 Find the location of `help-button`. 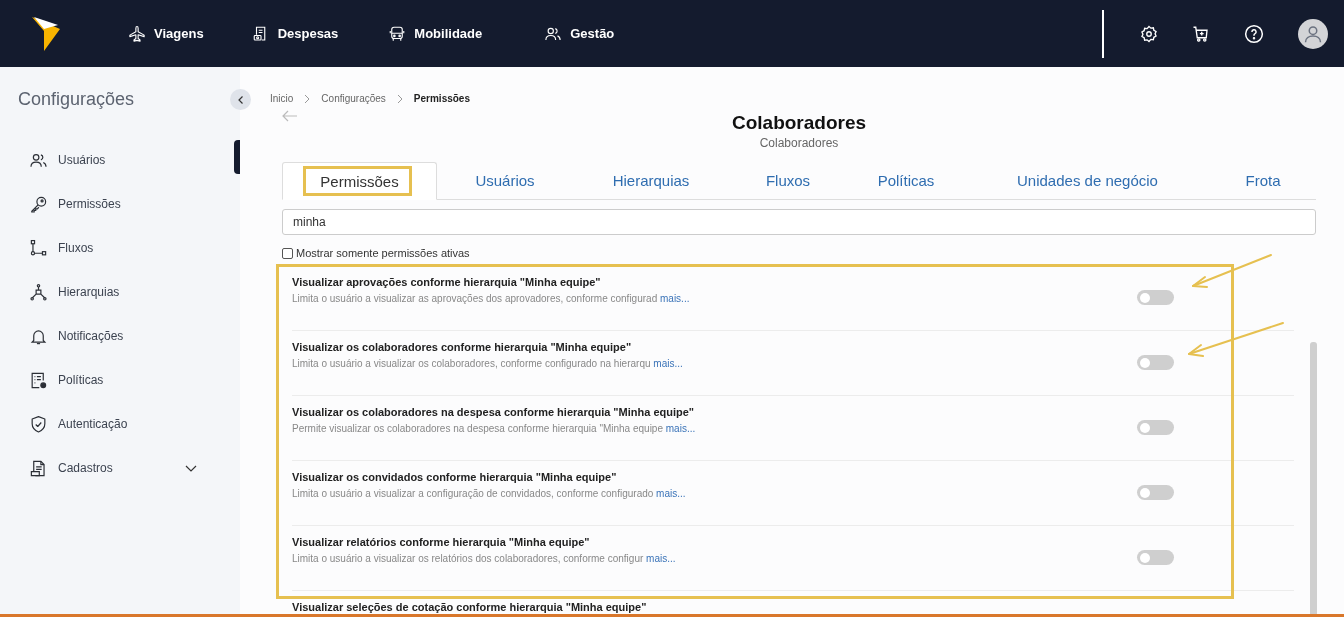

help-button is located at coordinates (1254, 33).